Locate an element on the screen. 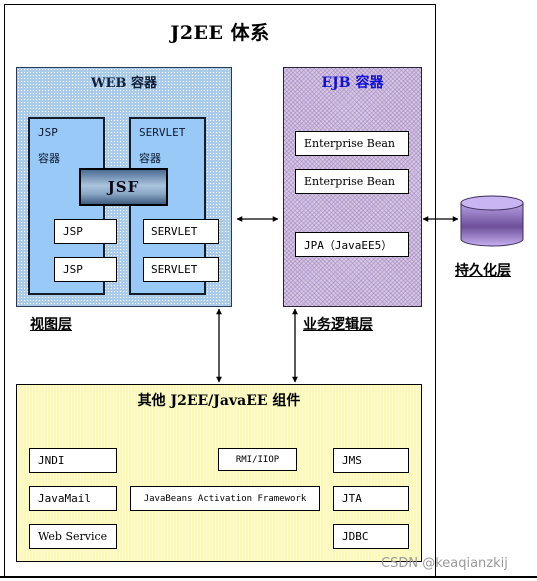  jsp-container-label-2: 容器 is located at coordinates (49, 158).